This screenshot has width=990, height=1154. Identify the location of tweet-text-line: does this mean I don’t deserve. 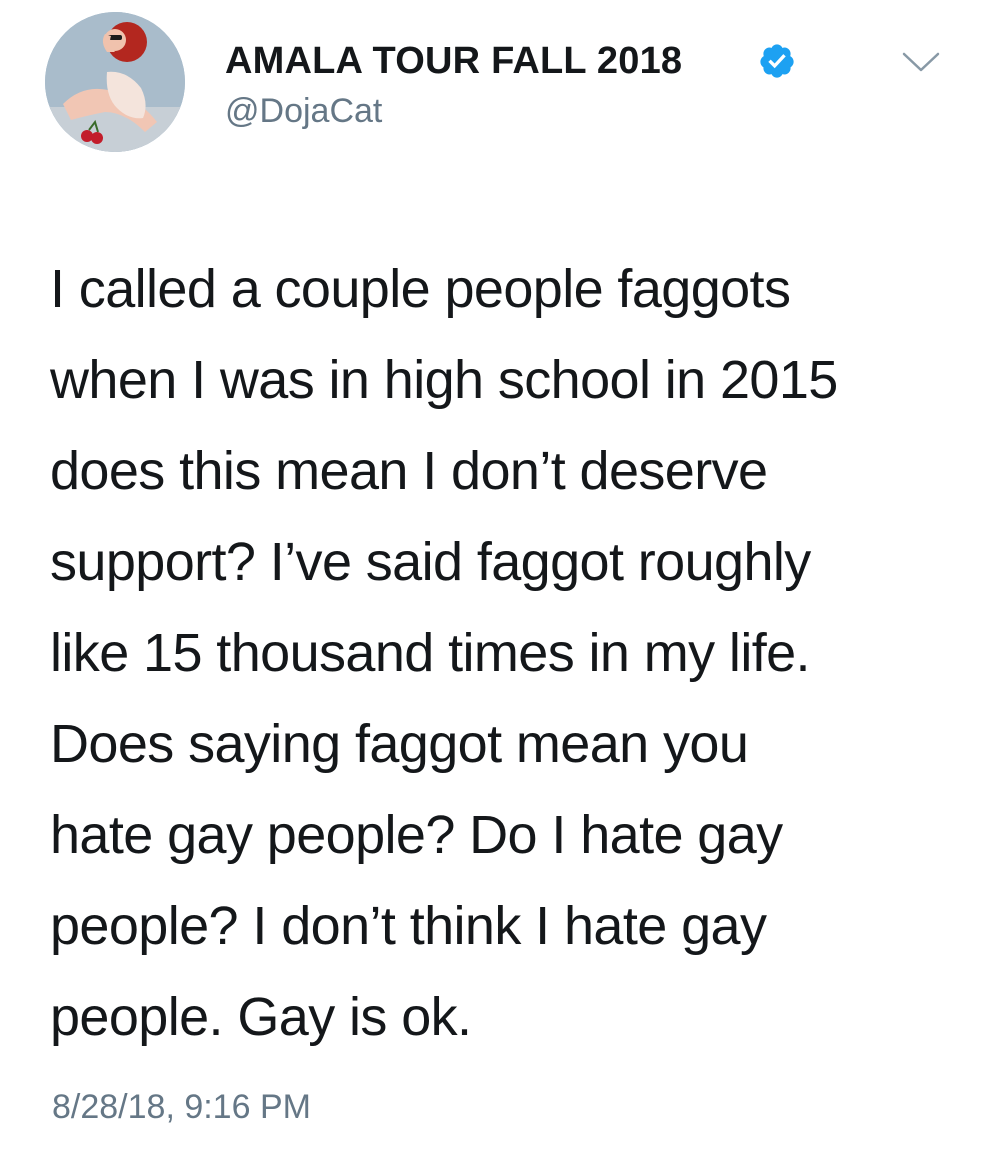
(409, 471).